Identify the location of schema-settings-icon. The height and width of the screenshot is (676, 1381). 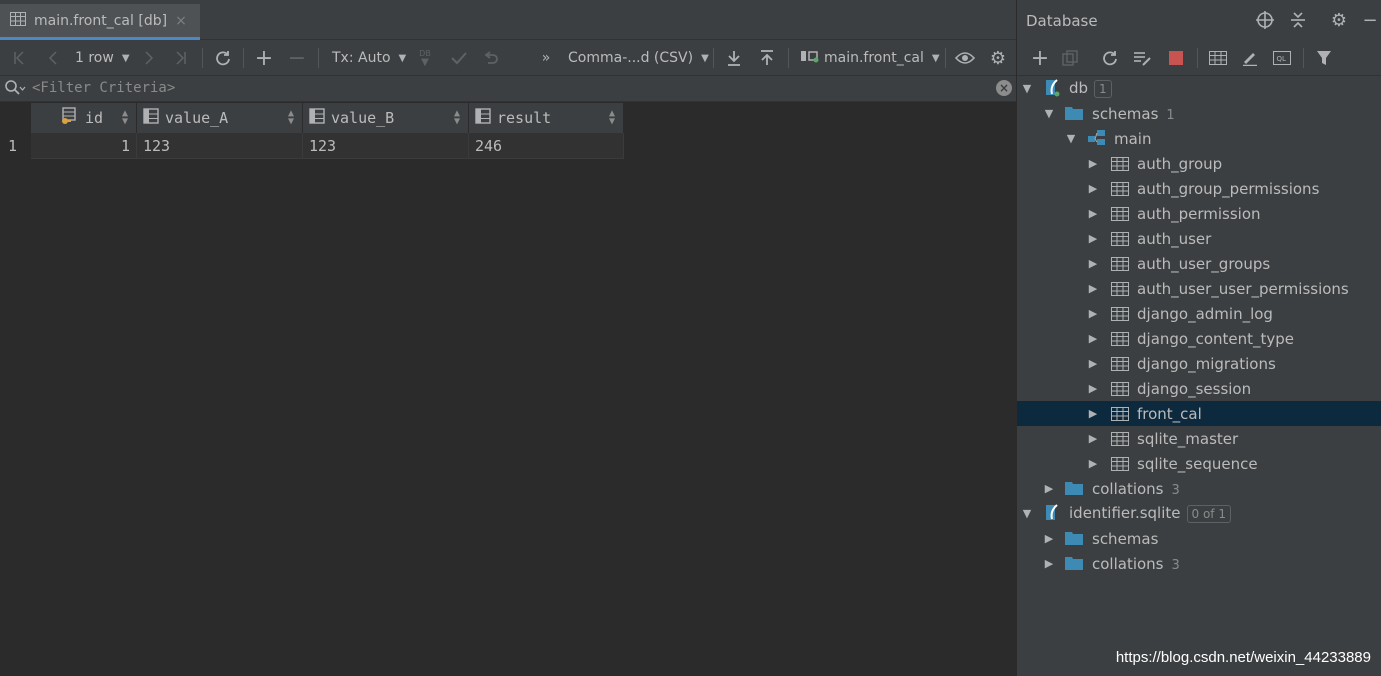
(1142, 58).